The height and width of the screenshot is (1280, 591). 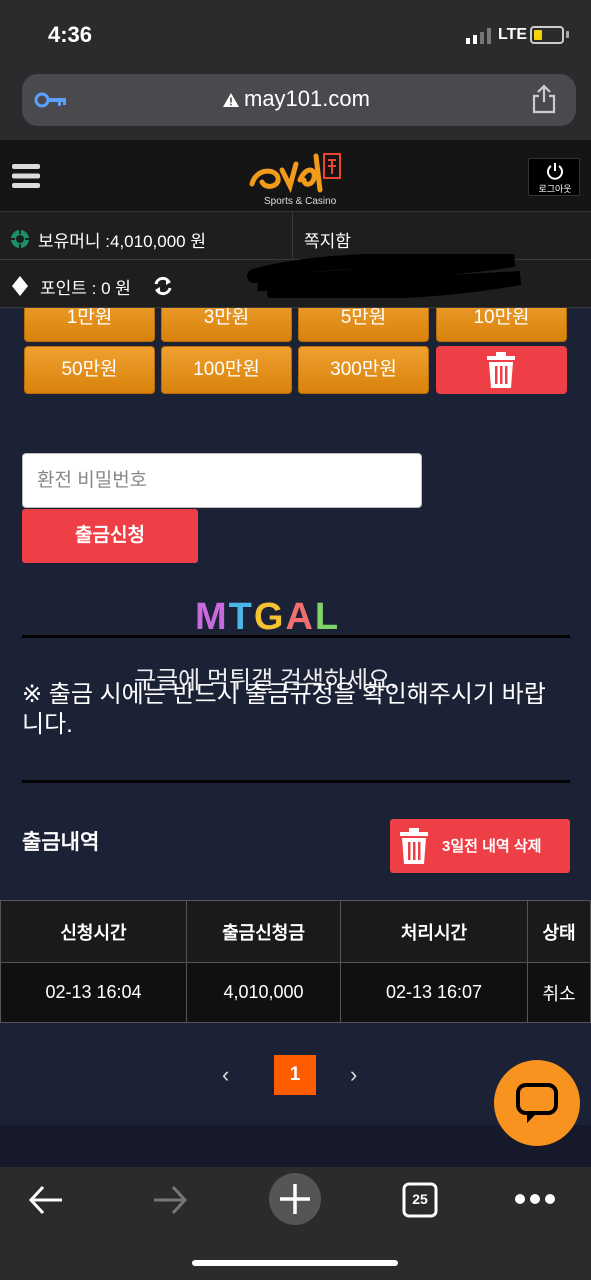 What do you see at coordinates (225, 1075) in the screenshot?
I see `pagination-prev: ‹` at bounding box center [225, 1075].